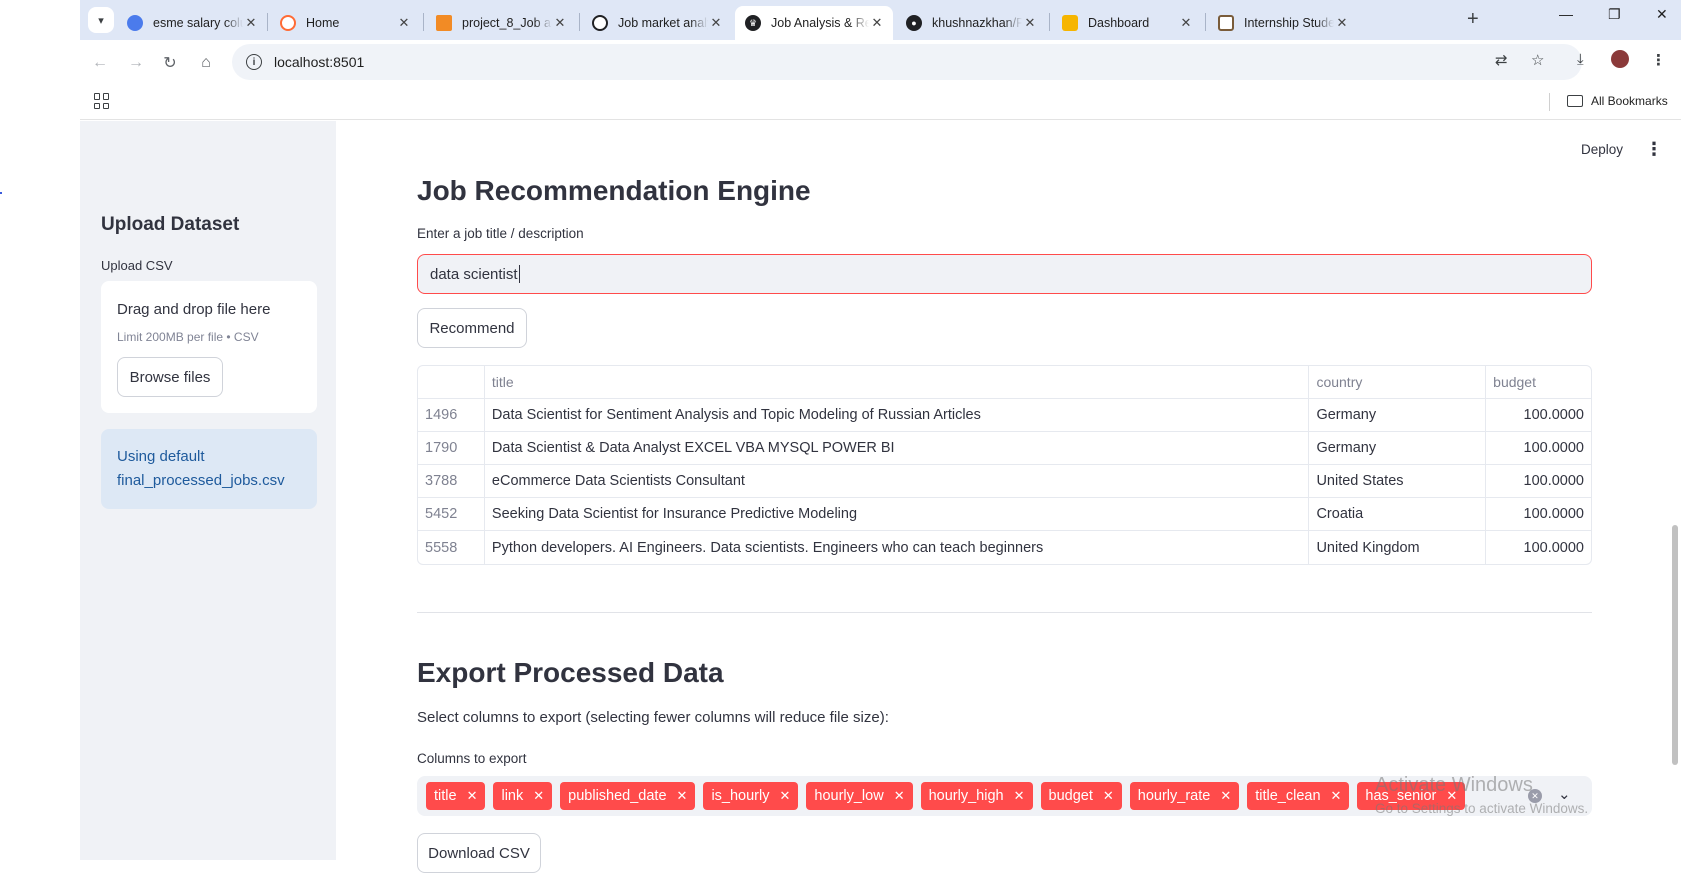 Image resolution: width=1681 pixels, height=873 pixels. What do you see at coordinates (512, 796) in the screenshot?
I see `chip-label: link` at bounding box center [512, 796].